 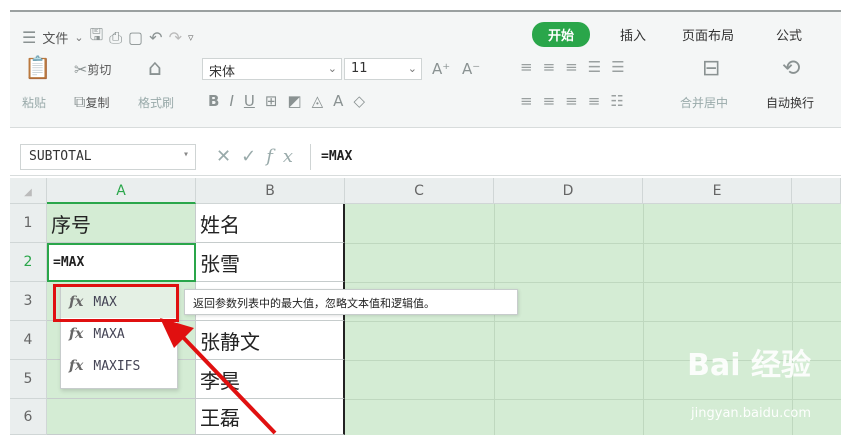 What do you see at coordinates (270, 262) in the screenshot?
I see `cell-b2: 张雪` at bounding box center [270, 262].